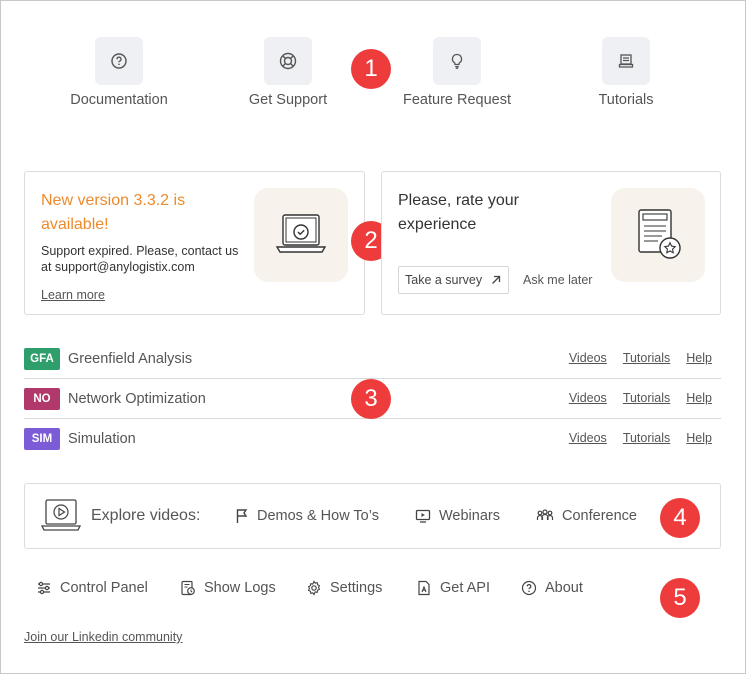 The width and height of the screenshot is (746, 674). I want to click on callout-badge-3: 3, so click(371, 399).